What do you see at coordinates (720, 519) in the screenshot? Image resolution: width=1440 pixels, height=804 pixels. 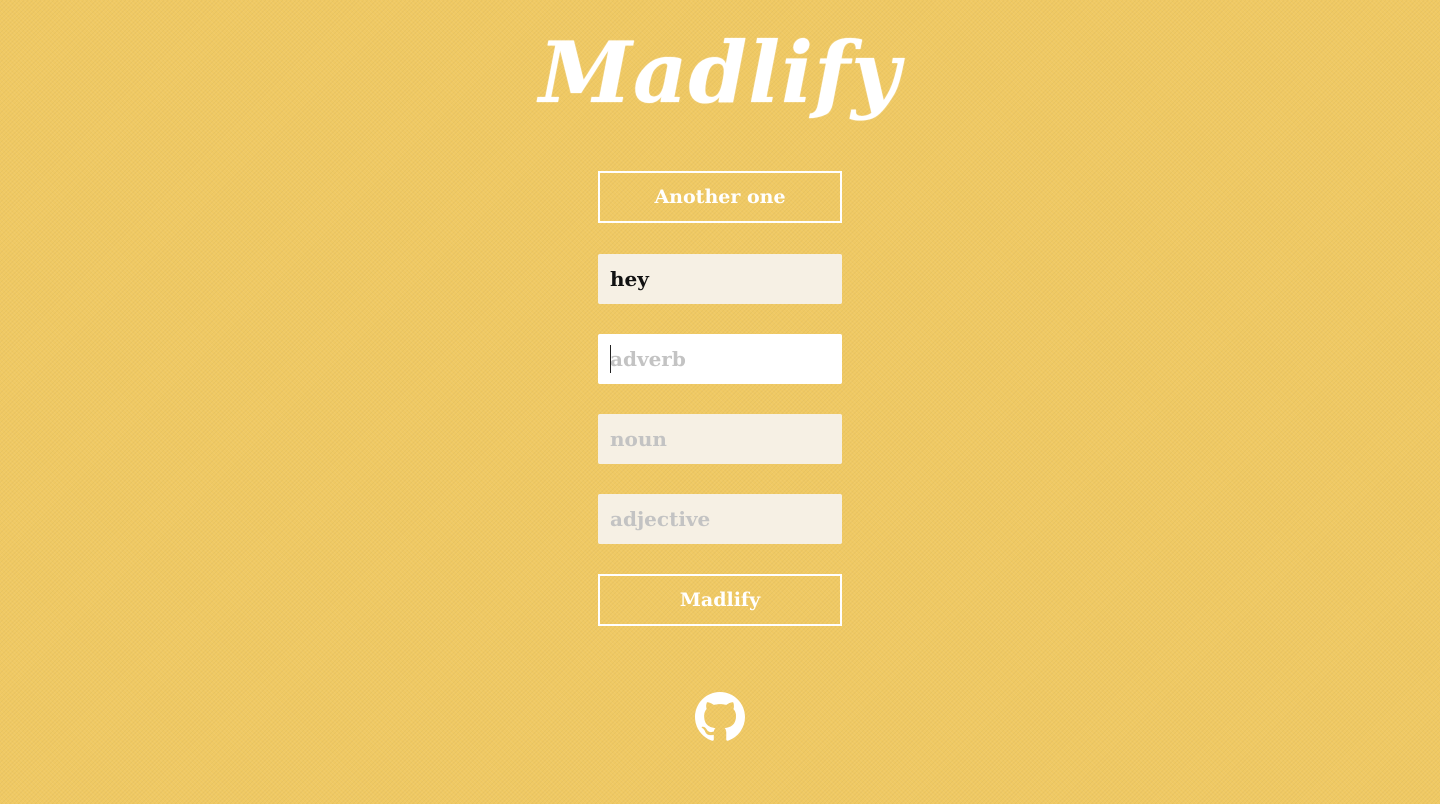 I see `adjective-input` at bounding box center [720, 519].